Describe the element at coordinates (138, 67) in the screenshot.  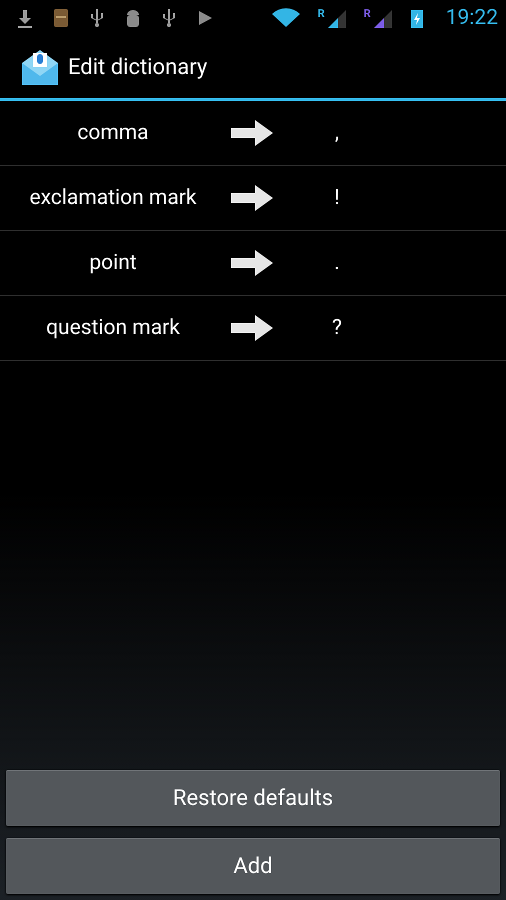
I see `screen-title: Edit dictionary` at that location.